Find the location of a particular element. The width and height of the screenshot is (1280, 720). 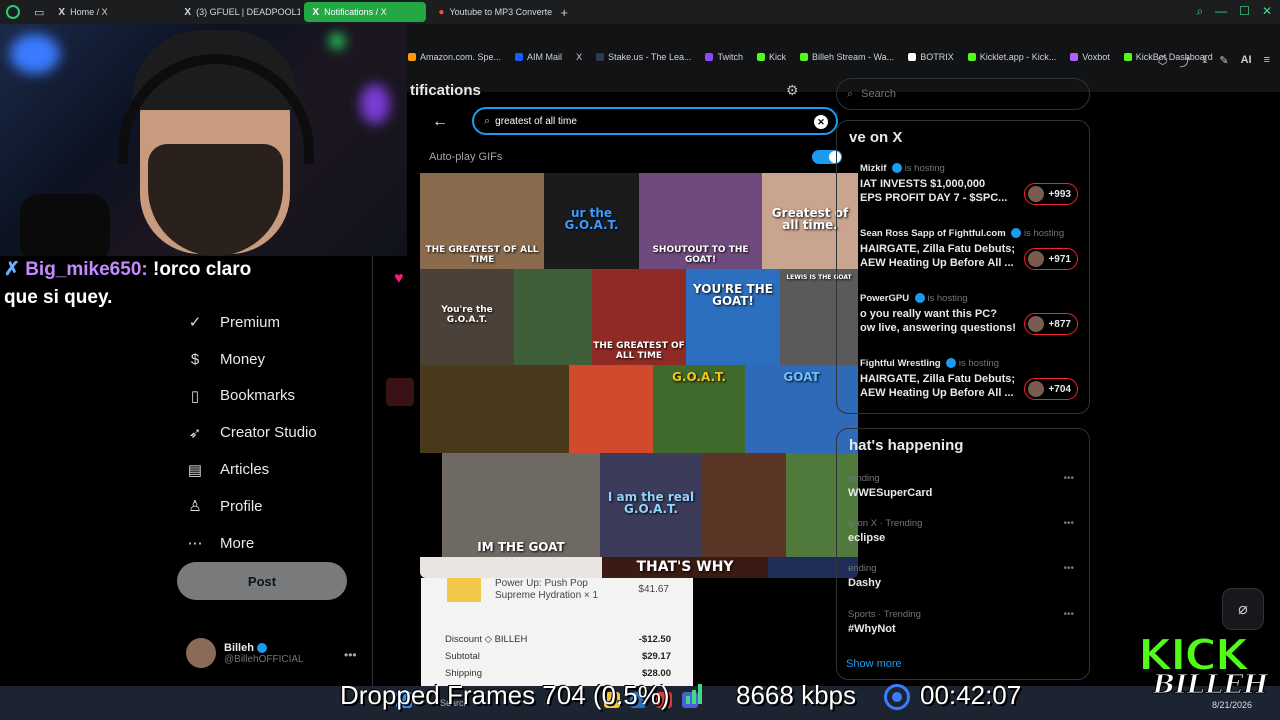

live-listener-count: +877 is located at coordinates (1051, 324).